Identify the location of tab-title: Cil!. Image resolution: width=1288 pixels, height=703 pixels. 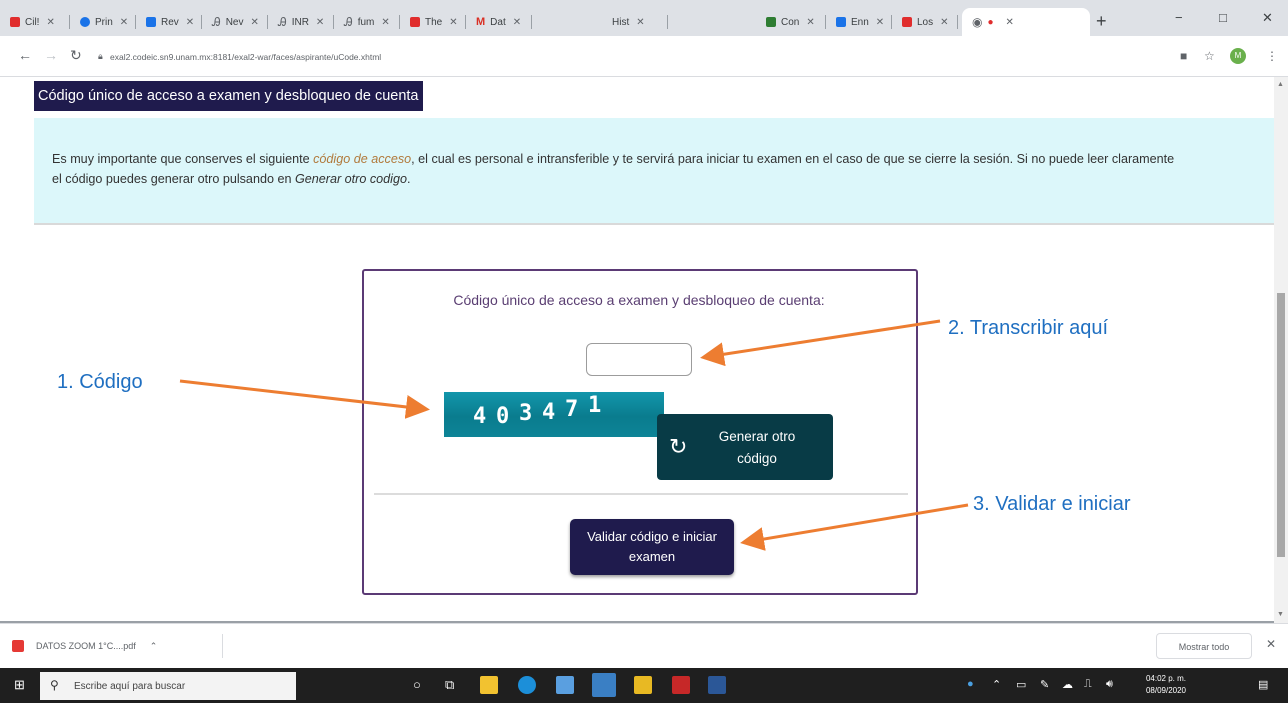
(32, 22).